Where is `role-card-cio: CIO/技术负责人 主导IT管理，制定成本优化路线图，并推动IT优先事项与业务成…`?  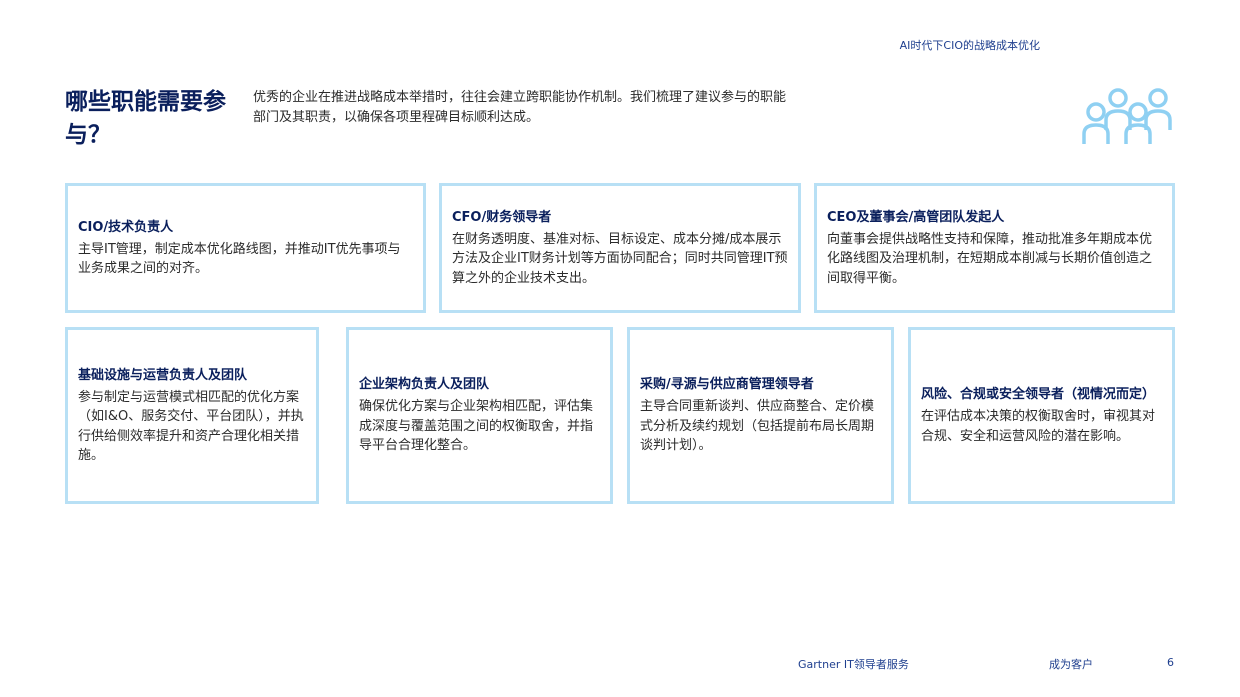
role-card-cio: CIO/技术负责人 主导IT管理，制定成本优化路线图，并推动IT优先事项与业务成… is located at coordinates (245, 248).